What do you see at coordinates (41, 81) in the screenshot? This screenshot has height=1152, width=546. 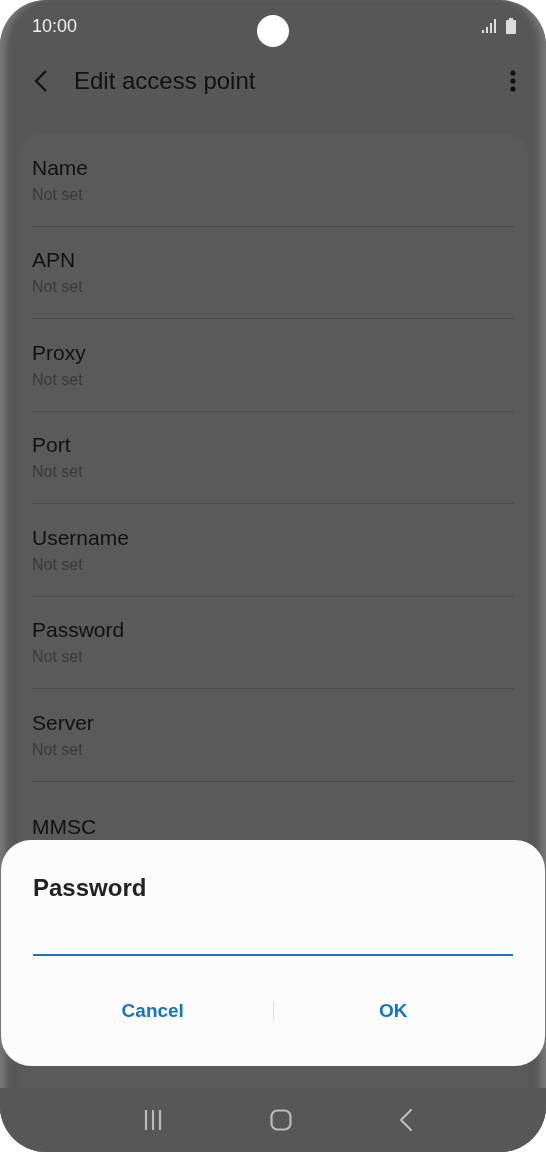 I see `back-button` at bounding box center [41, 81].